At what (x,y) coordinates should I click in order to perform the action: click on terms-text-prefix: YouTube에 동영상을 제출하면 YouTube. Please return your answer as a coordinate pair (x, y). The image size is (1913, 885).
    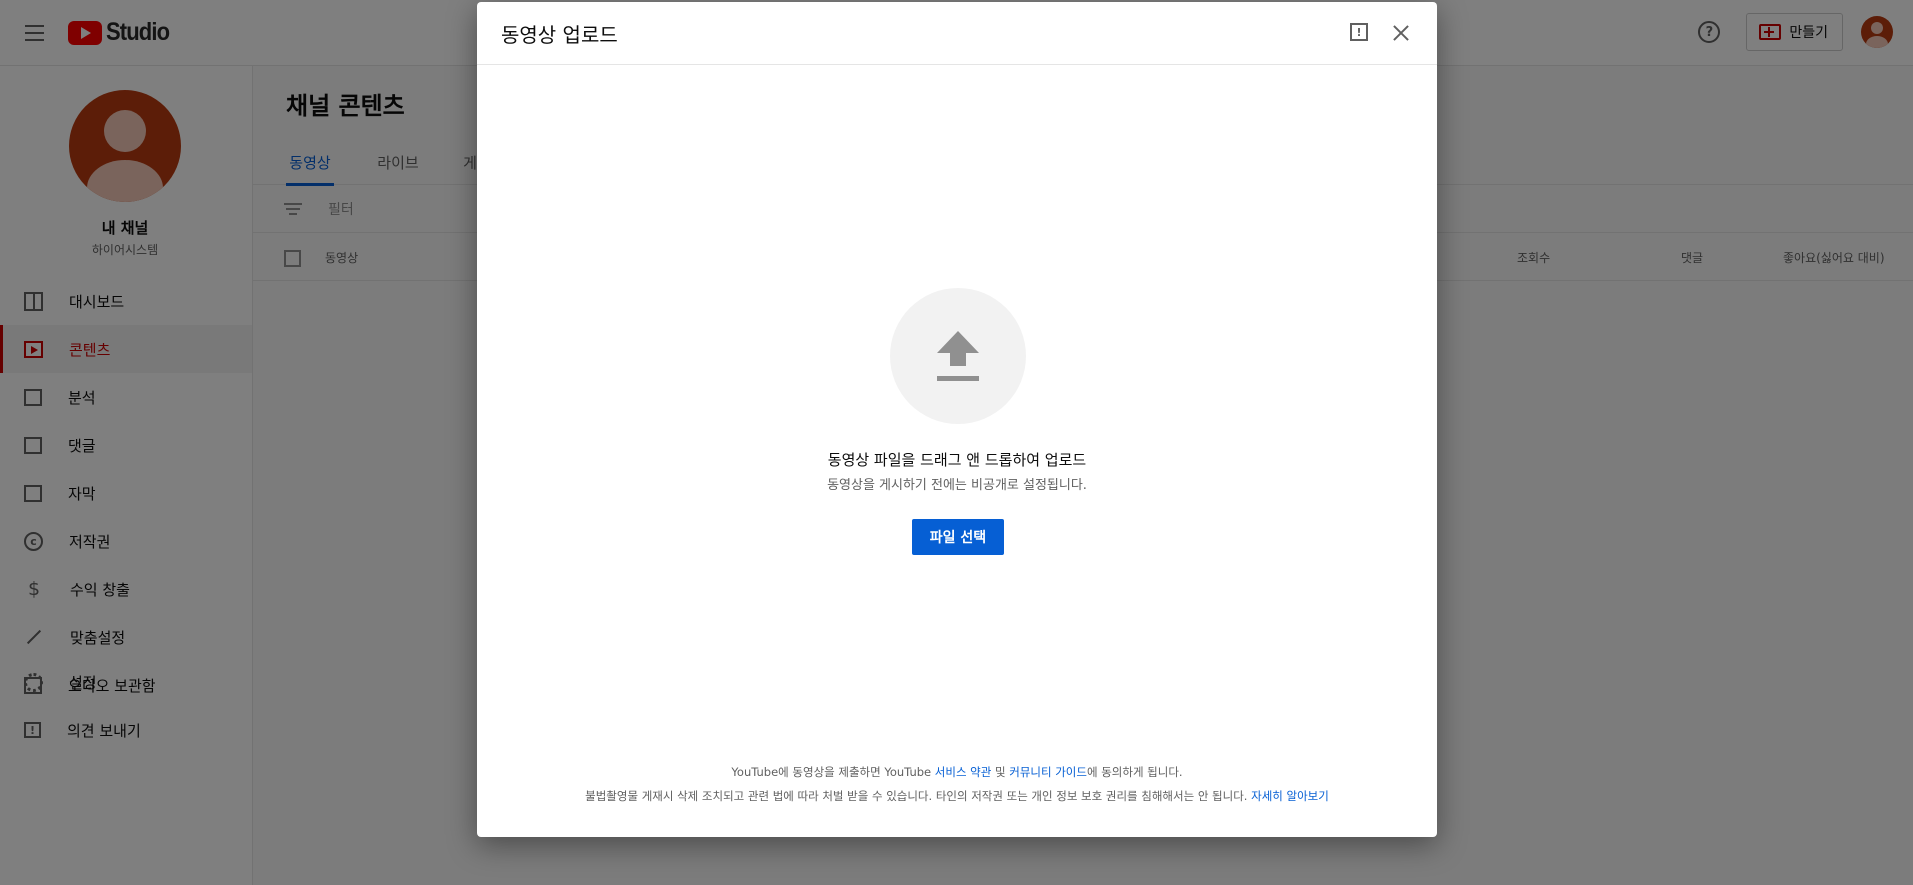
    Looking at the image, I should click on (833, 772).